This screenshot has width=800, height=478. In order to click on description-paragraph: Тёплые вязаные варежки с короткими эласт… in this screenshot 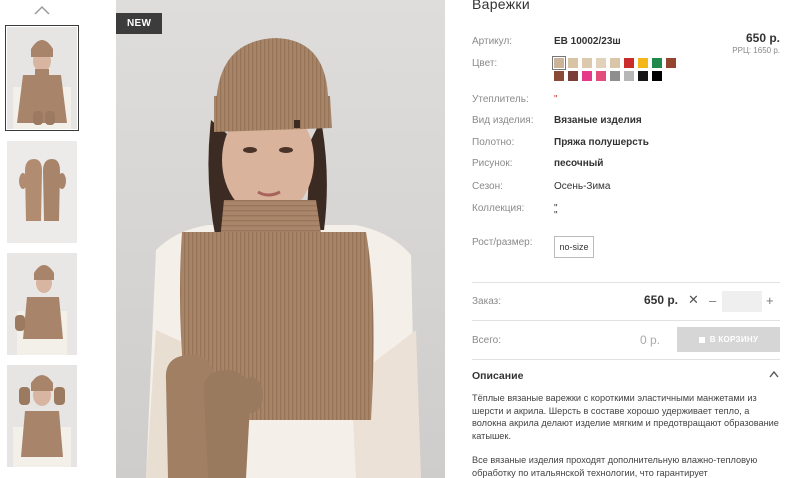, I will do `click(625, 417)`.